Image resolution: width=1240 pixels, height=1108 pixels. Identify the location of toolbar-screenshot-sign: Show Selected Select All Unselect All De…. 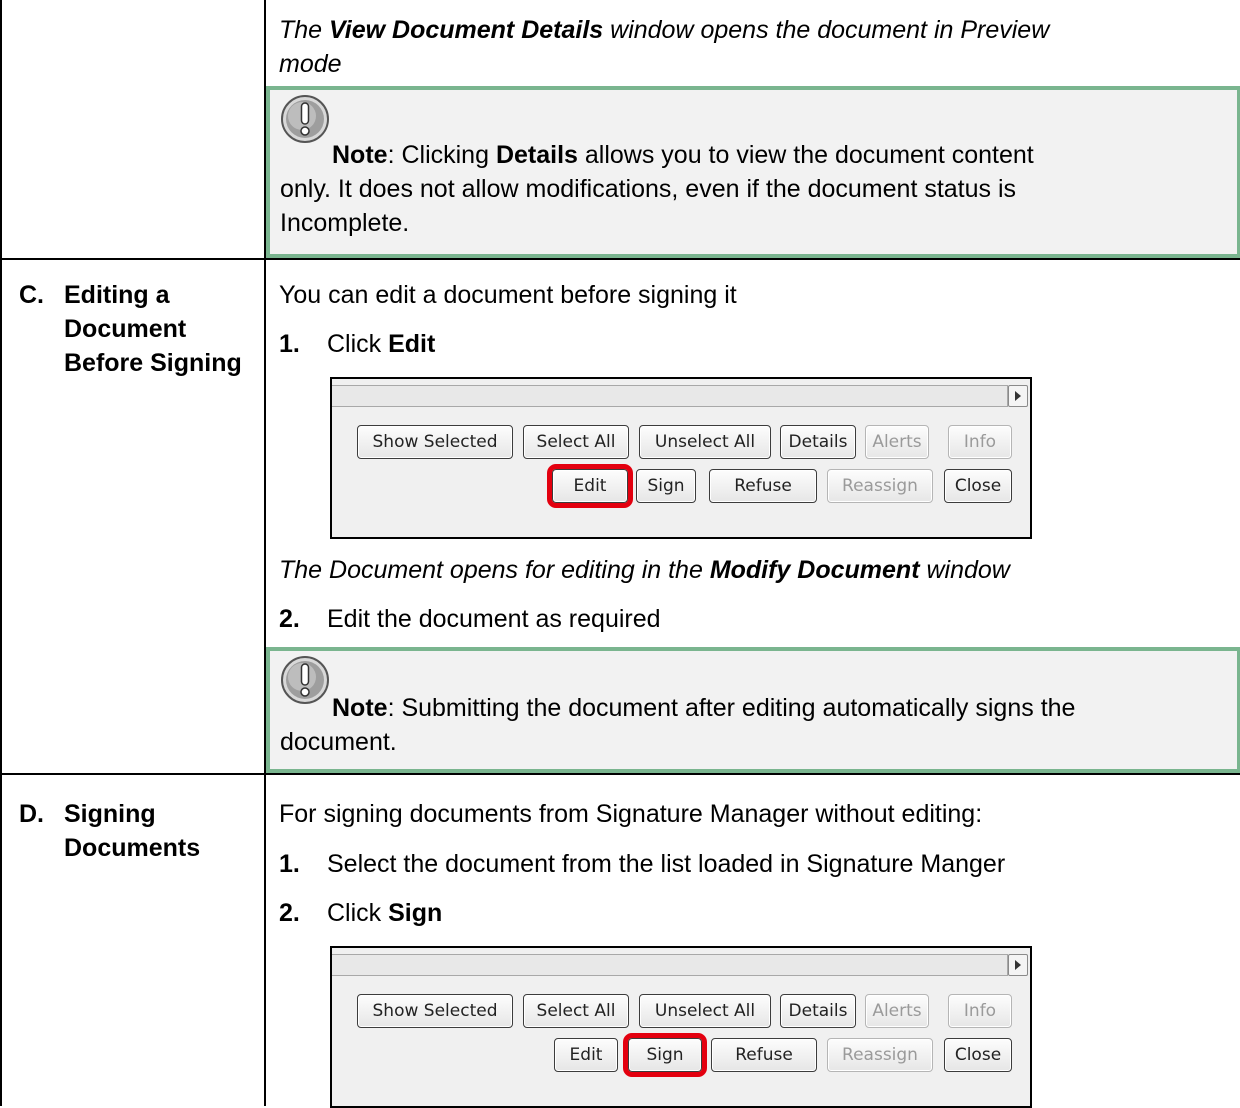
(681, 1027).